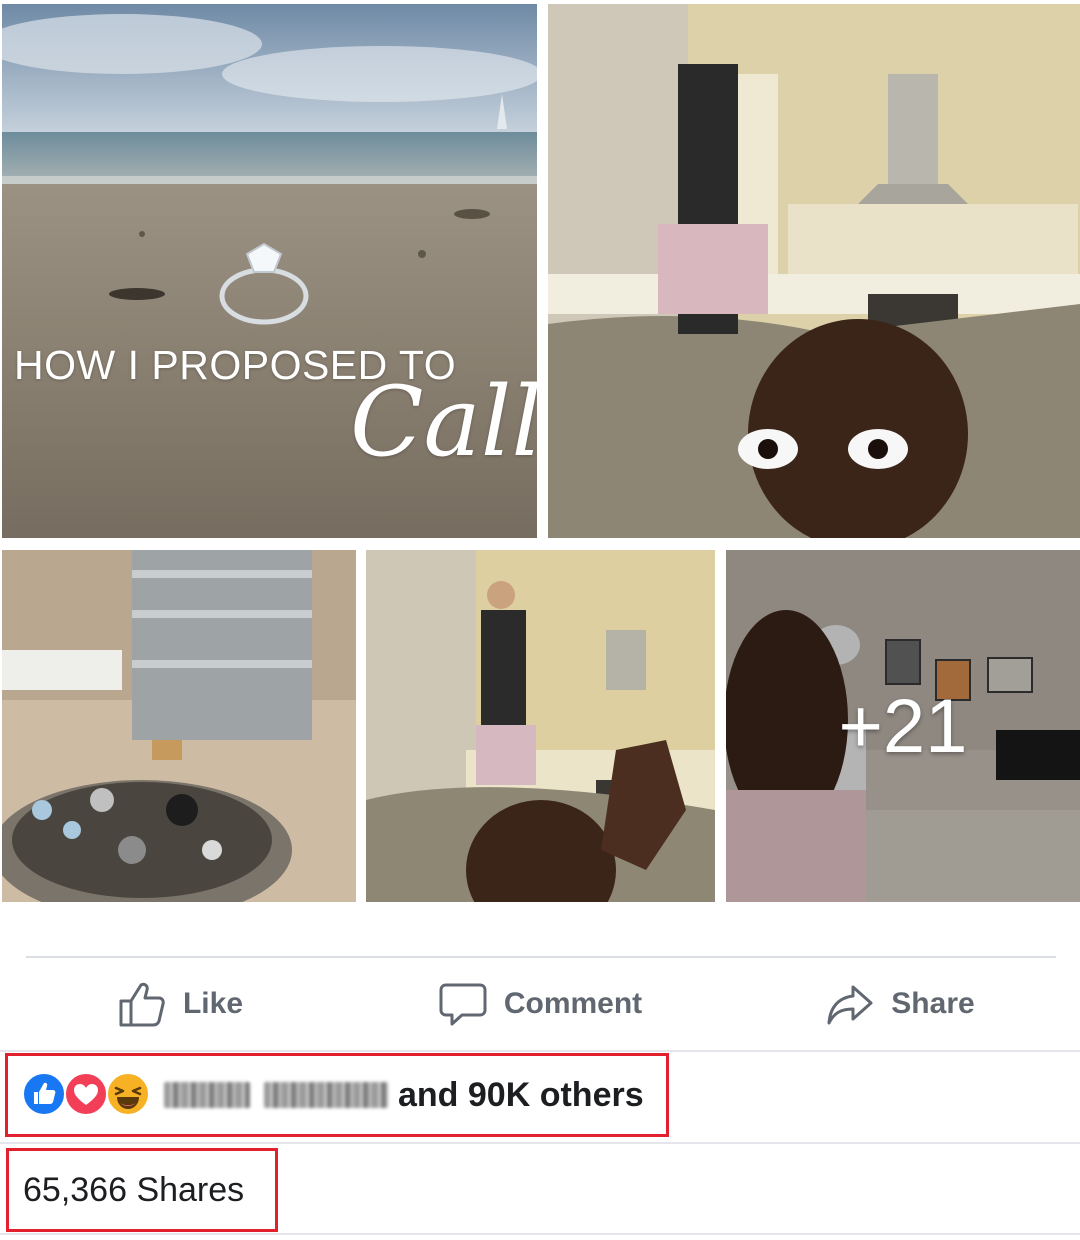  What do you see at coordinates (326, 1095) in the screenshot?
I see `blurred-last-name` at bounding box center [326, 1095].